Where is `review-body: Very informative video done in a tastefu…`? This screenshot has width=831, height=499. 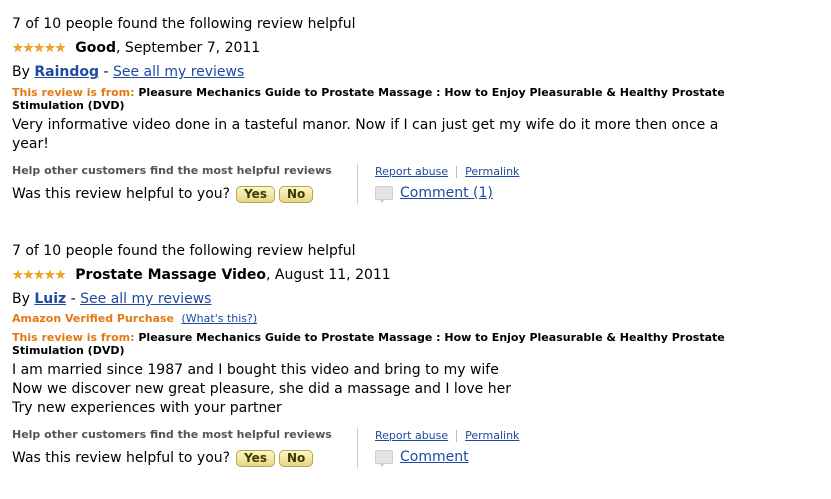 review-body: Very informative video done in a tastefu… is located at coordinates (382, 135).